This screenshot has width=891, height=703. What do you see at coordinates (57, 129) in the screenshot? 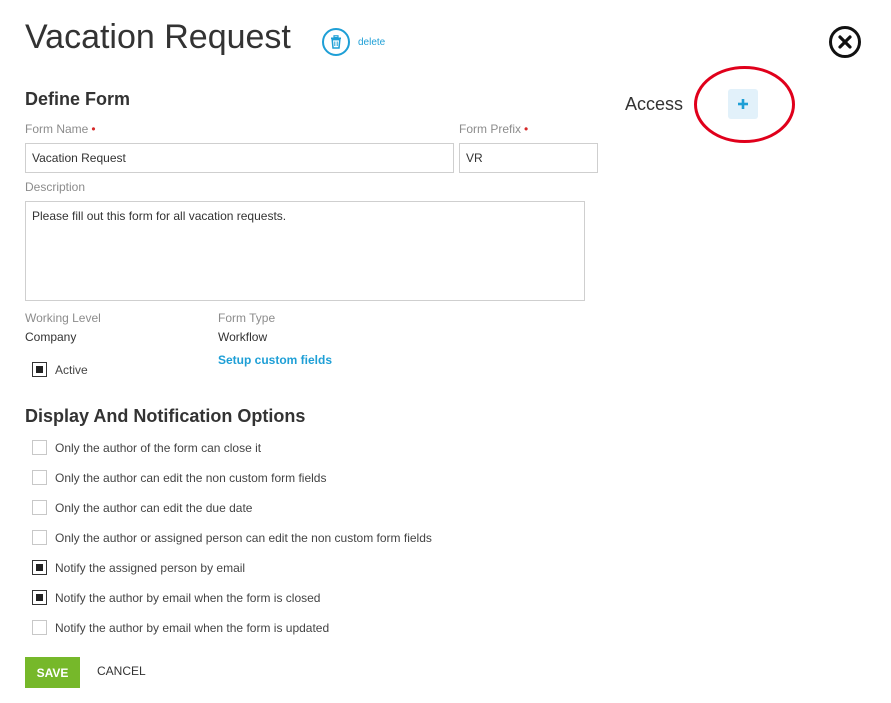
I see `form-name-label-text: Form Name` at bounding box center [57, 129].